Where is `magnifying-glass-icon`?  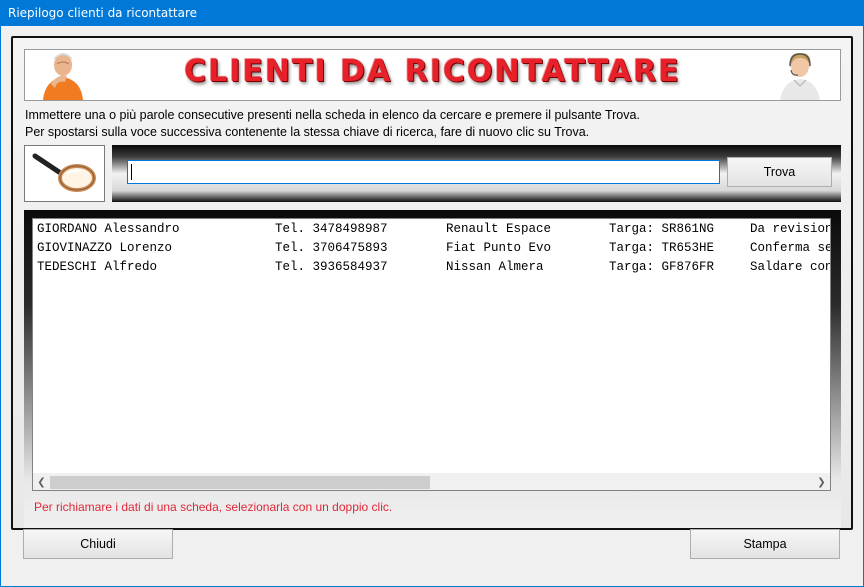 magnifying-glass-icon is located at coordinates (64, 172).